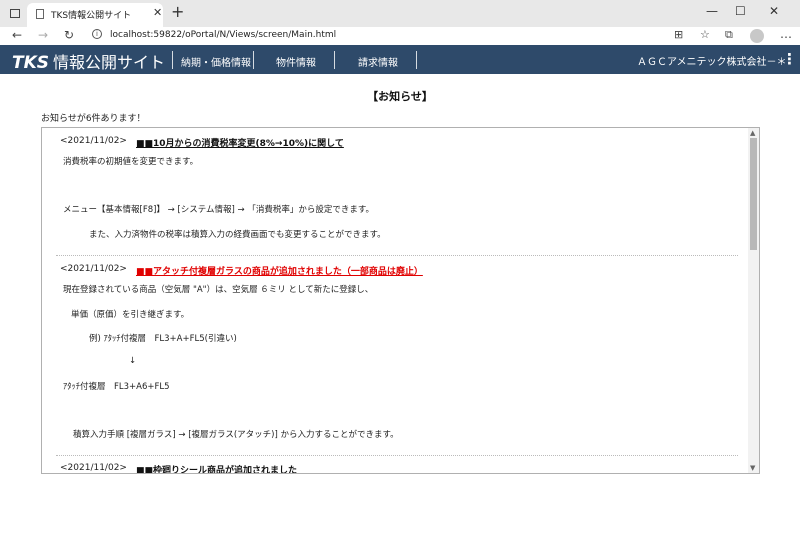 The width and height of the screenshot is (800, 544). Describe the element at coordinates (43, 35) in the screenshot. I see `forward-icon: →` at that location.